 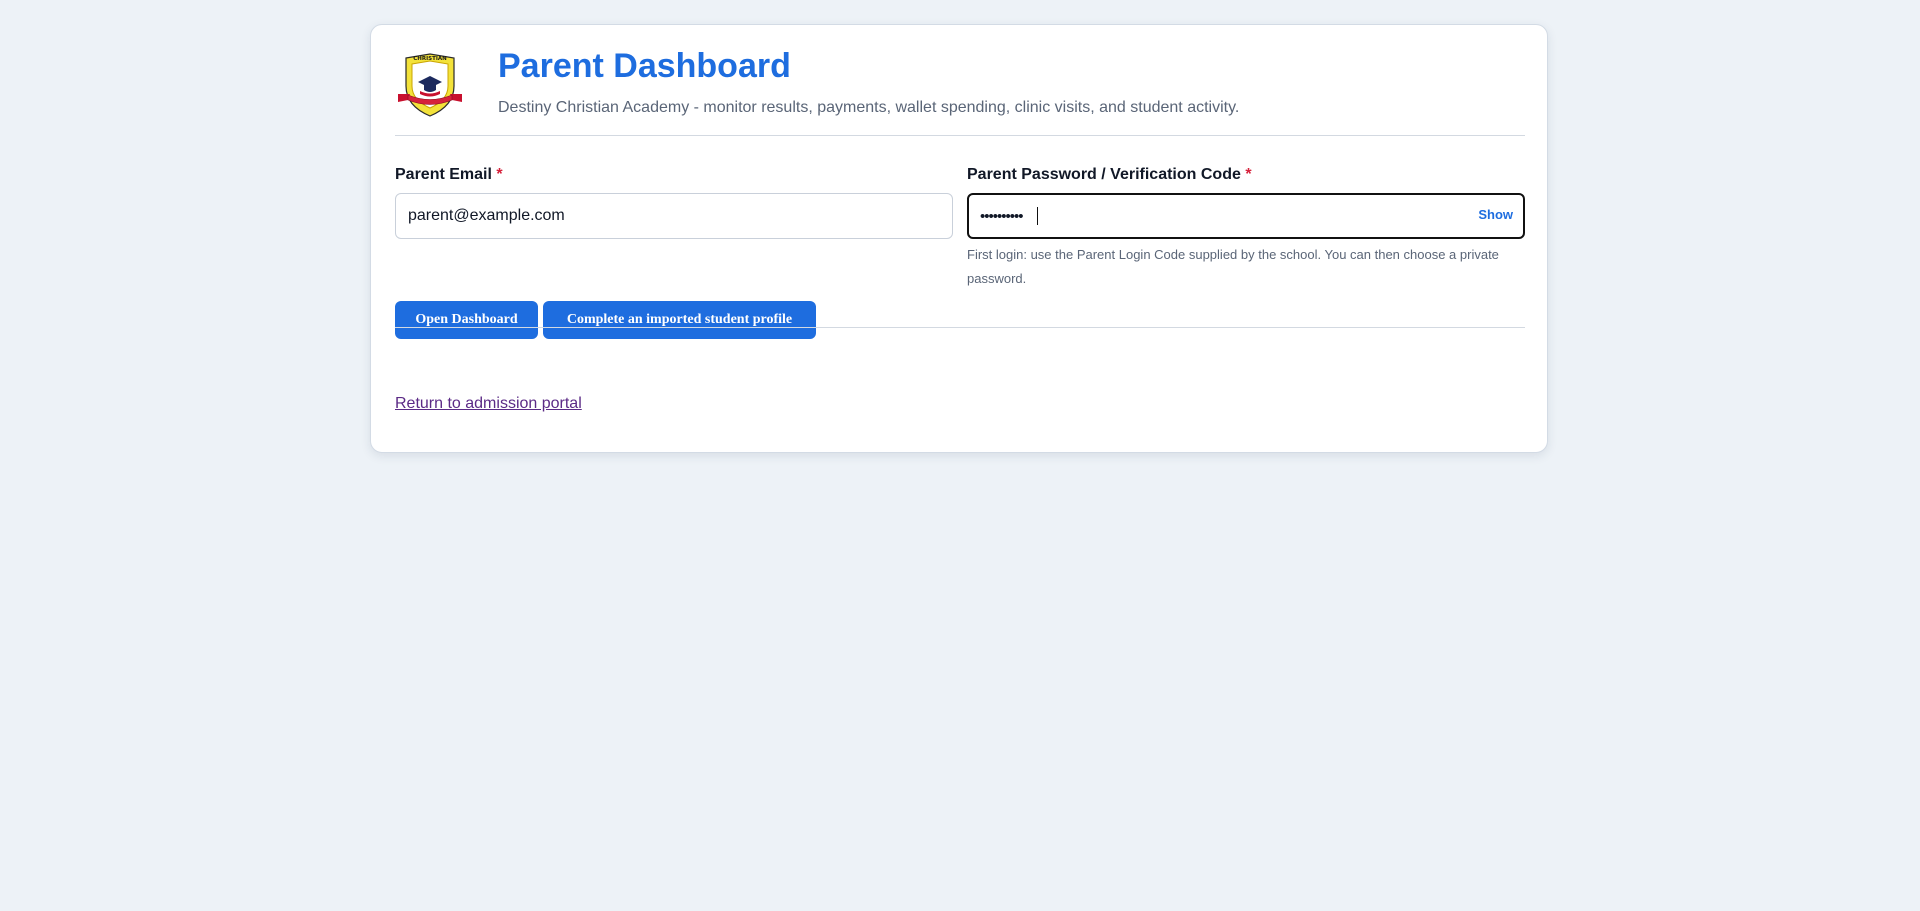 I want to click on email-input, so click(x=628, y=216).